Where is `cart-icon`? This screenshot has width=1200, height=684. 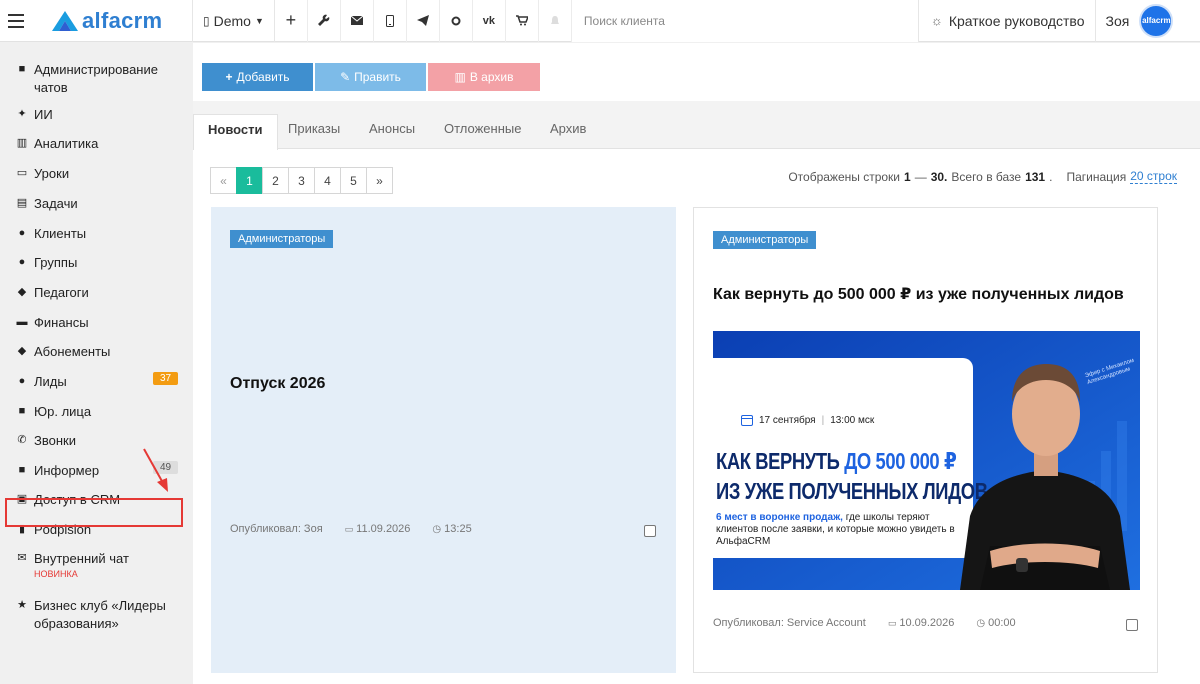
cart-icon is located at coordinates (522, 21).